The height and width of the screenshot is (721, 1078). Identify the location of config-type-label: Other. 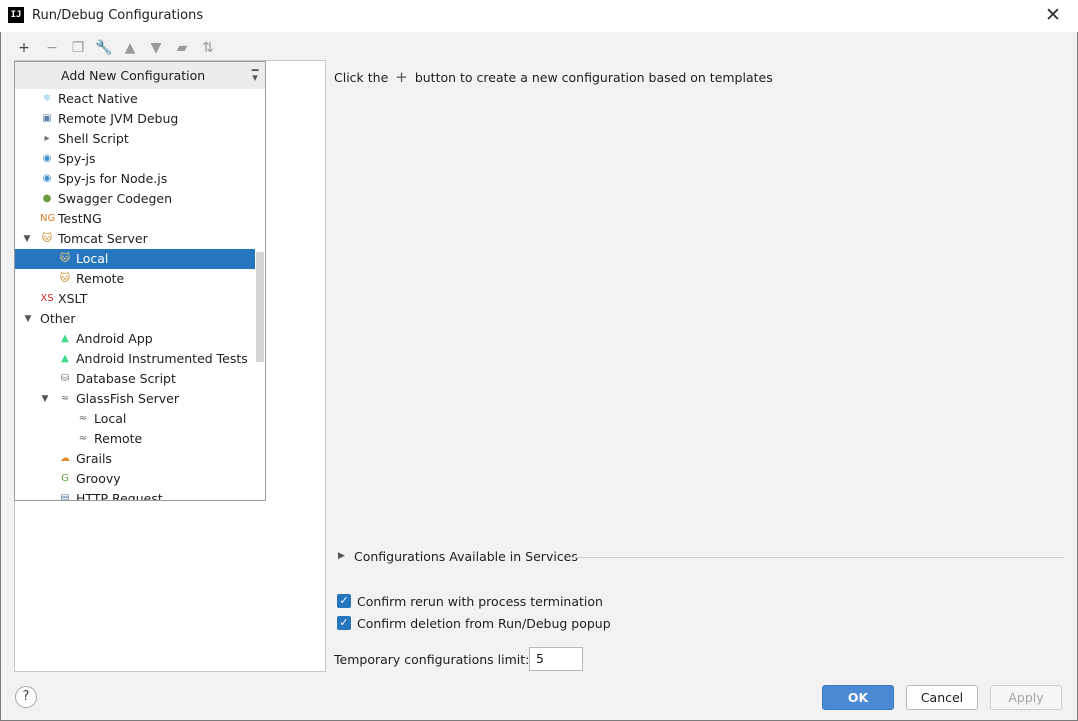
(58, 318).